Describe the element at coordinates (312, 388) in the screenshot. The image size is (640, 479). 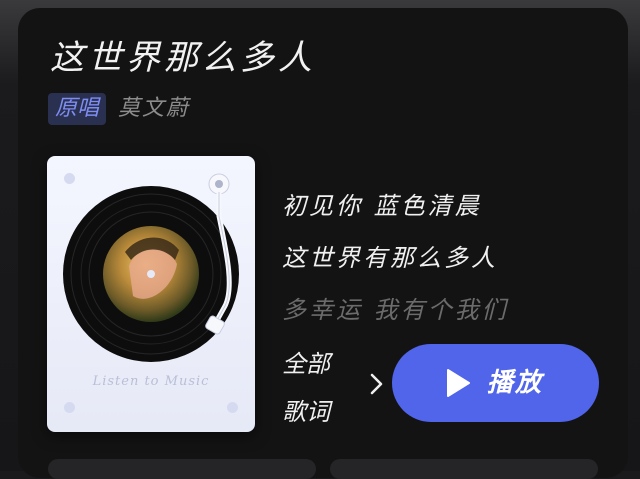
I see `all-lyrics-link: 全部 歌词` at that location.